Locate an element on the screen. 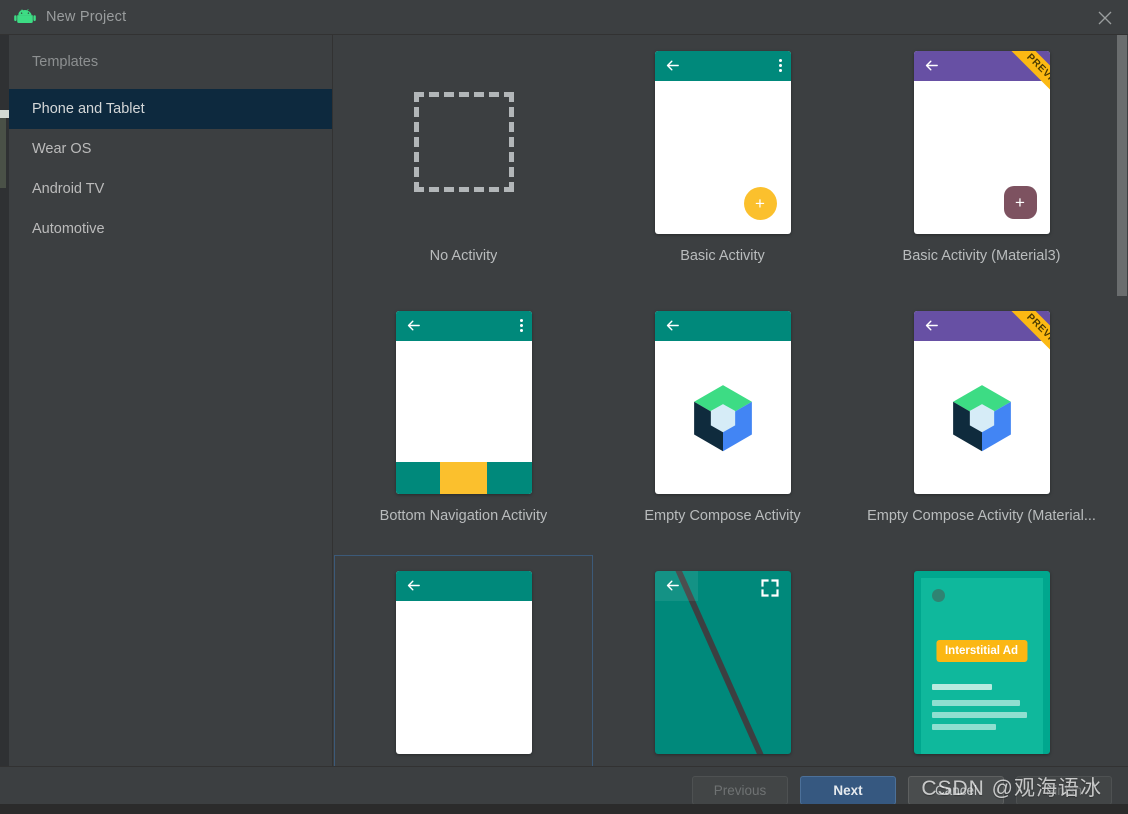 This screenshot has height=814, width=1128. template-card-bottom-navigation-activity: Bottom Navigation Activity is located at coordinates (463, 425).